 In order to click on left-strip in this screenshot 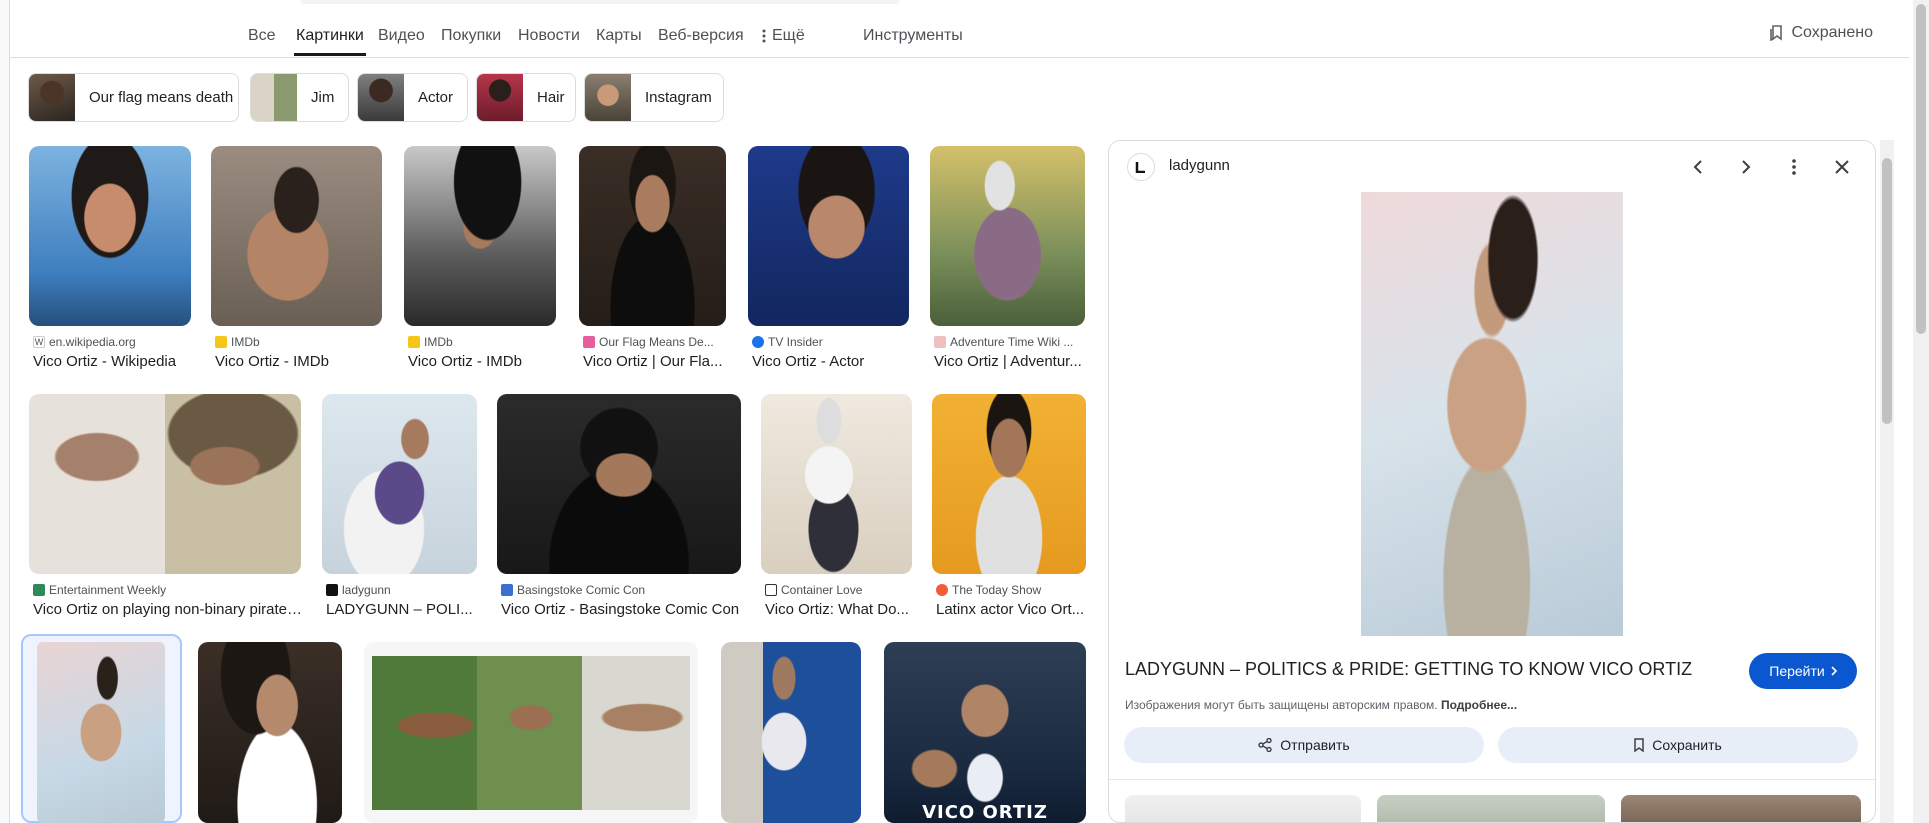, I will do `click(5, 411)`.